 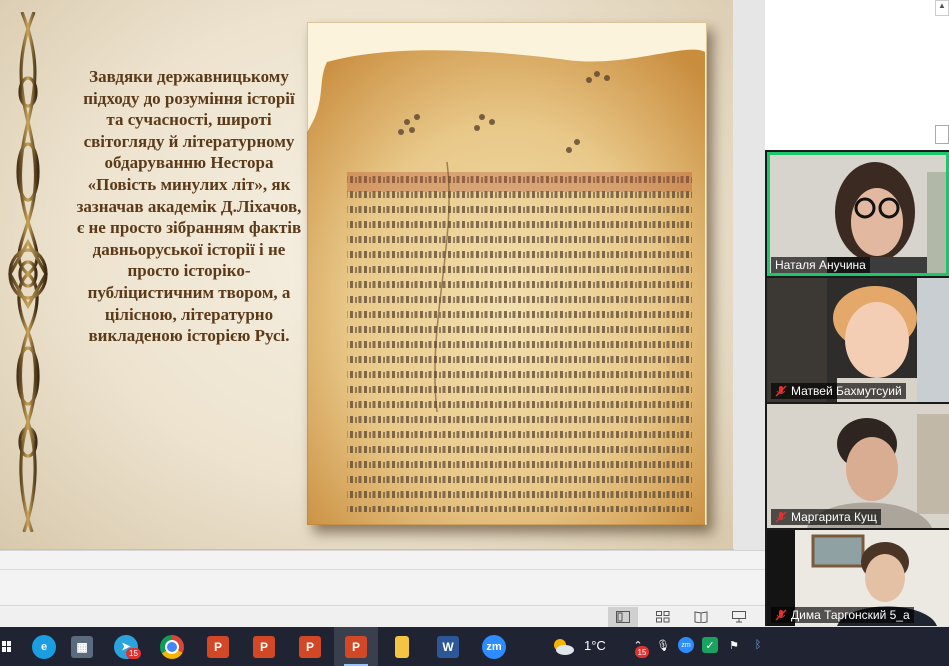 I want to click on slide-sorter-icon, so click(x=663, y=617).